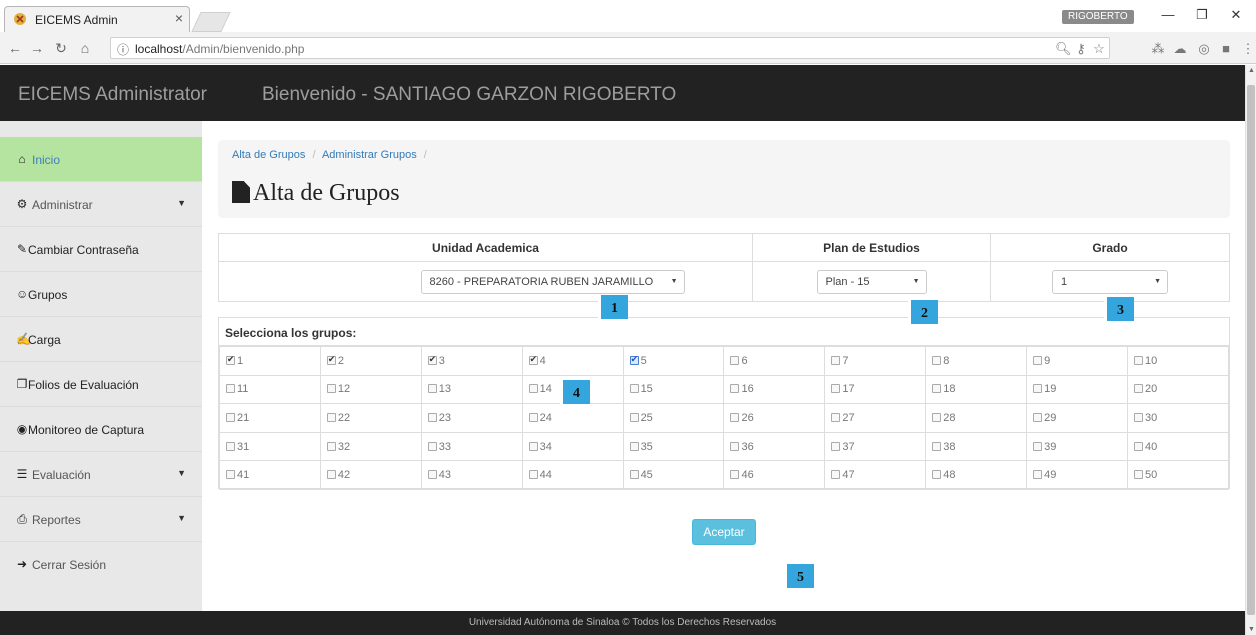 The height and width of the screenshot is (635, 1256). I want to click on group-option: 19, so click(1077, 389).